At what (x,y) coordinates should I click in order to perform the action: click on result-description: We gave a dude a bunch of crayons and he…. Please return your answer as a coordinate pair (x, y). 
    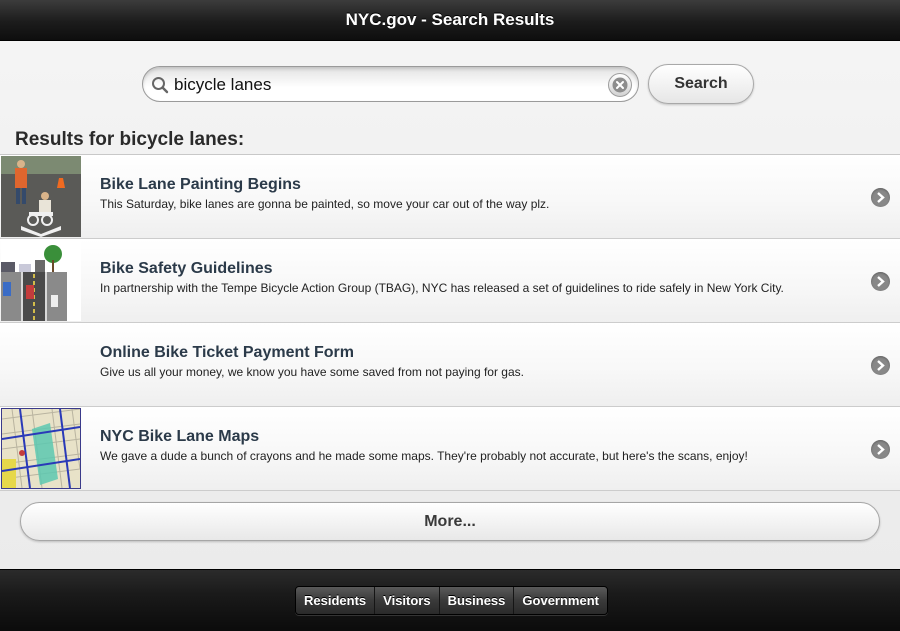
    Looking at the image, I should click on (424, 456).